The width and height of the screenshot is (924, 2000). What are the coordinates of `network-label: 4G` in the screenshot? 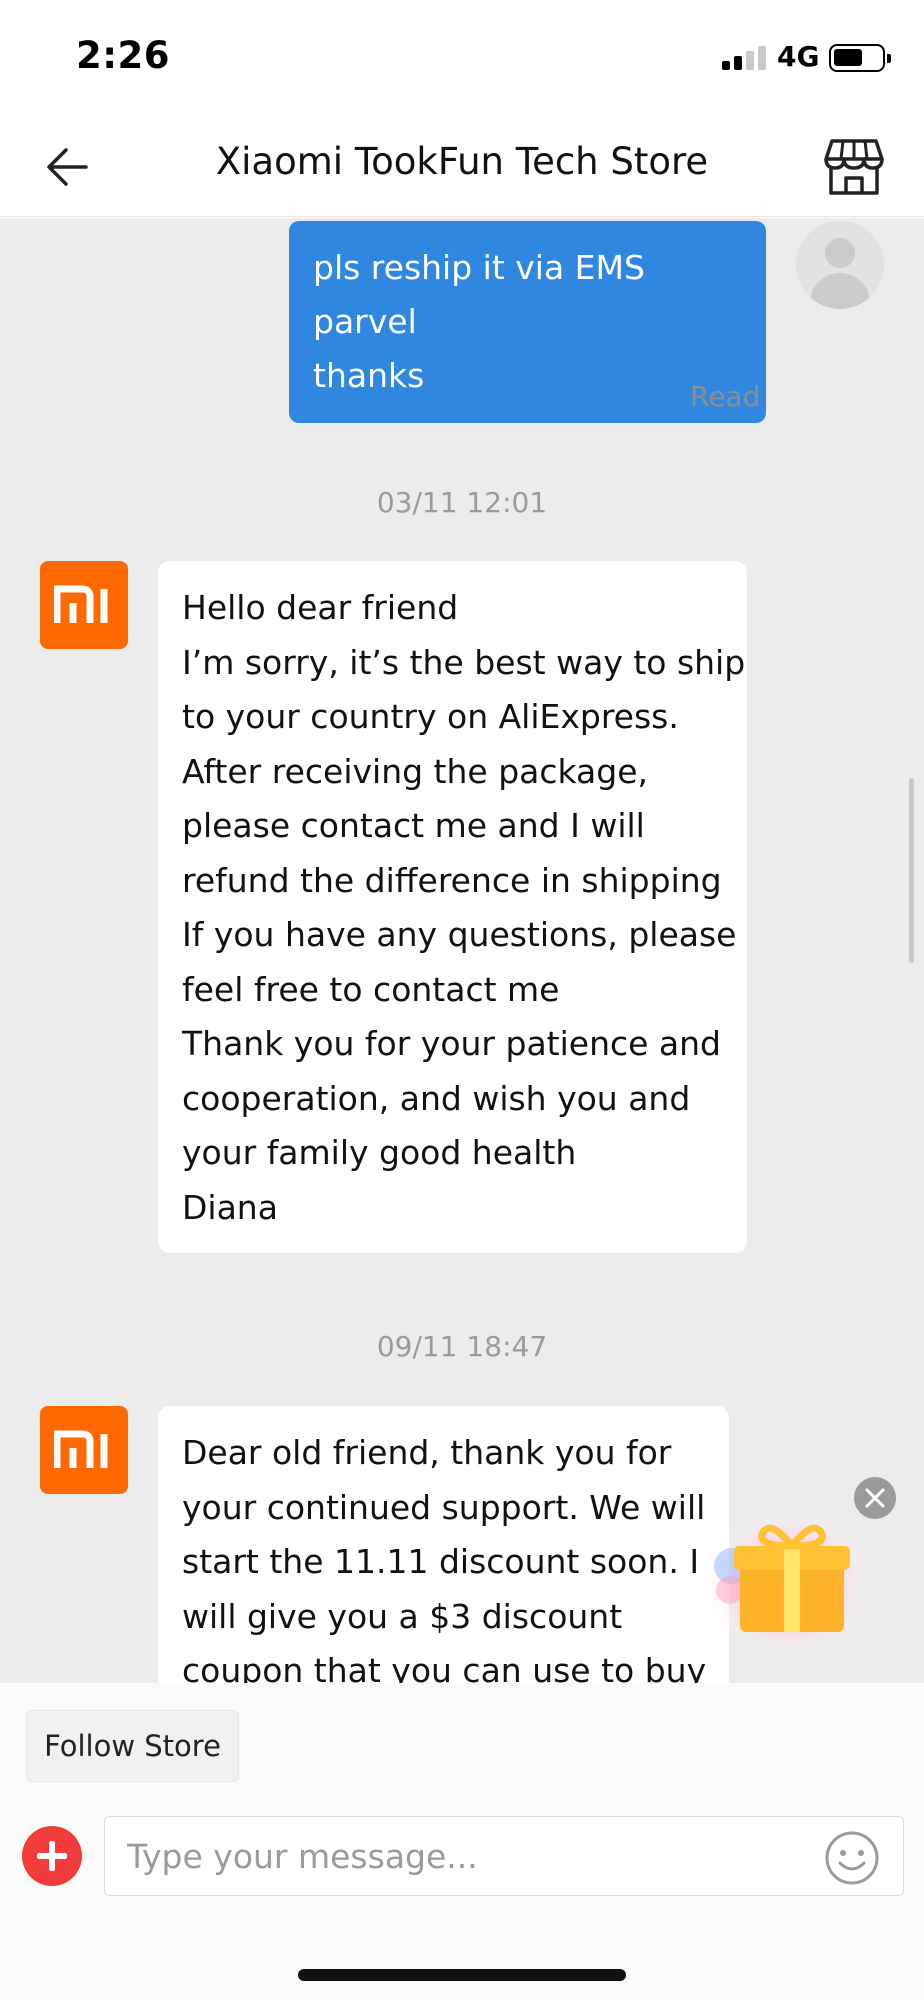 It's located at (798, 56).